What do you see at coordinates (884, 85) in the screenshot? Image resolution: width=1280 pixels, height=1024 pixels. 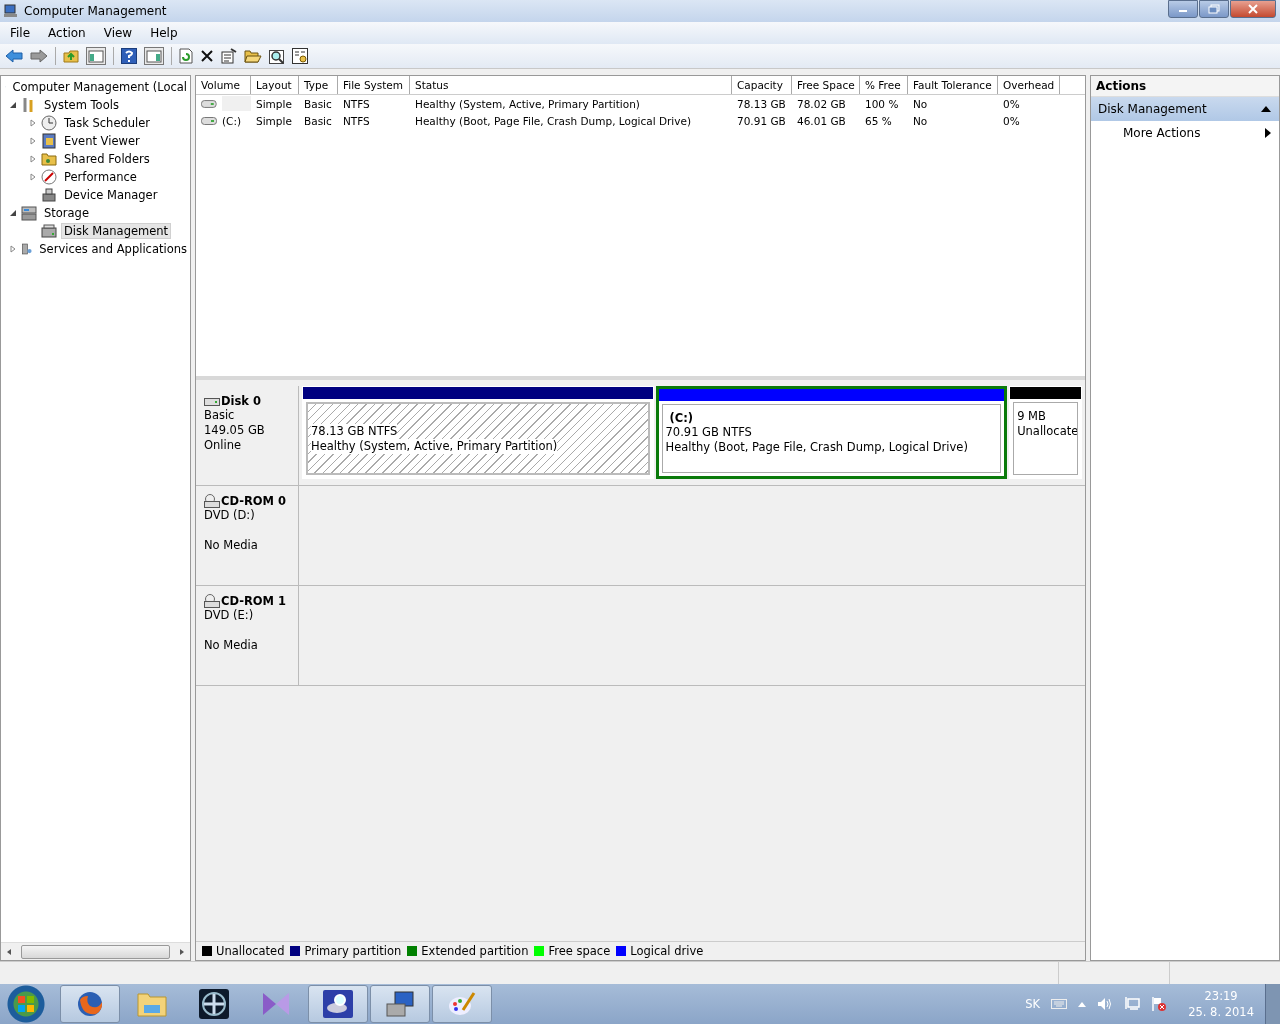 I see `column-header: % Free` at bounding box center [884, 85].